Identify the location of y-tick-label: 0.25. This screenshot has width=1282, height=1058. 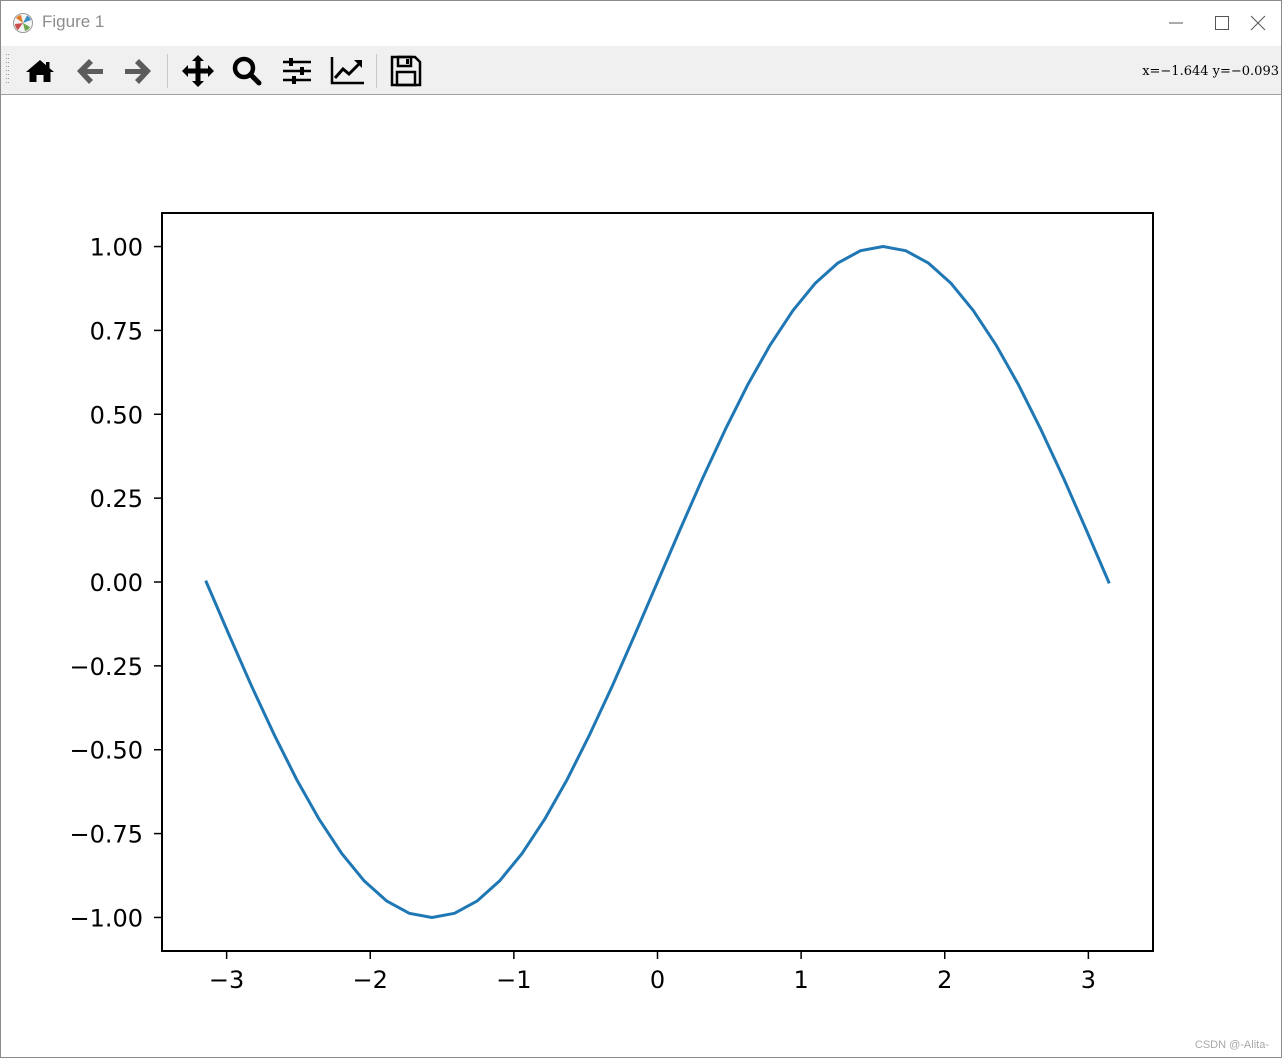
(116, 499).